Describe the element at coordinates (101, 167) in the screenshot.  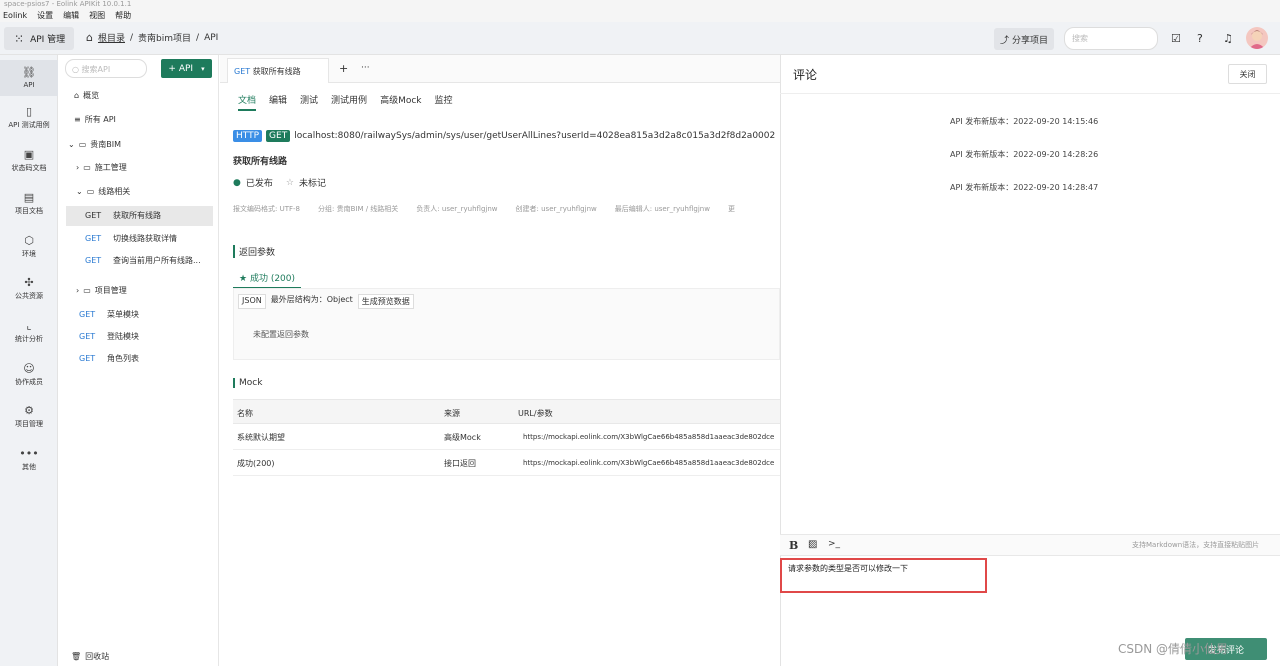
I see `tree-folder-construction: › ▭ 施工管理` at that location.